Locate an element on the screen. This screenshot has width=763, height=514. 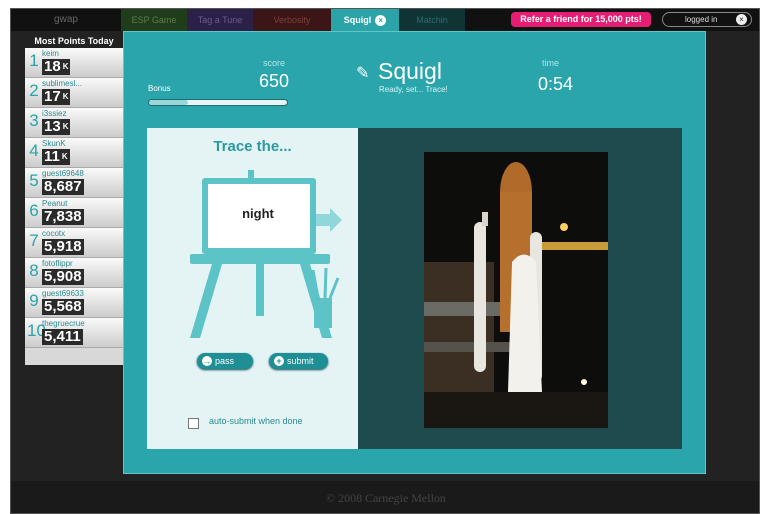
leaderboard-points: 5,568 is located at coordinates (63, 307).